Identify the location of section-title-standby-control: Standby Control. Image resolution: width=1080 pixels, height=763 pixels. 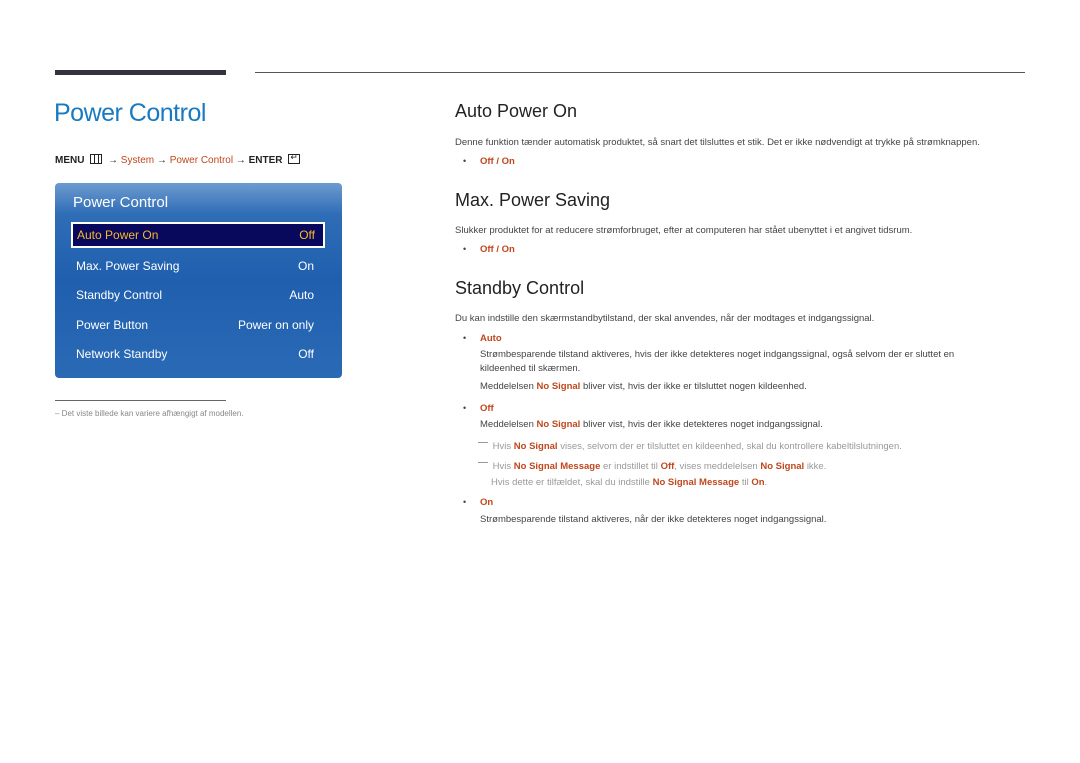
(520, 288).